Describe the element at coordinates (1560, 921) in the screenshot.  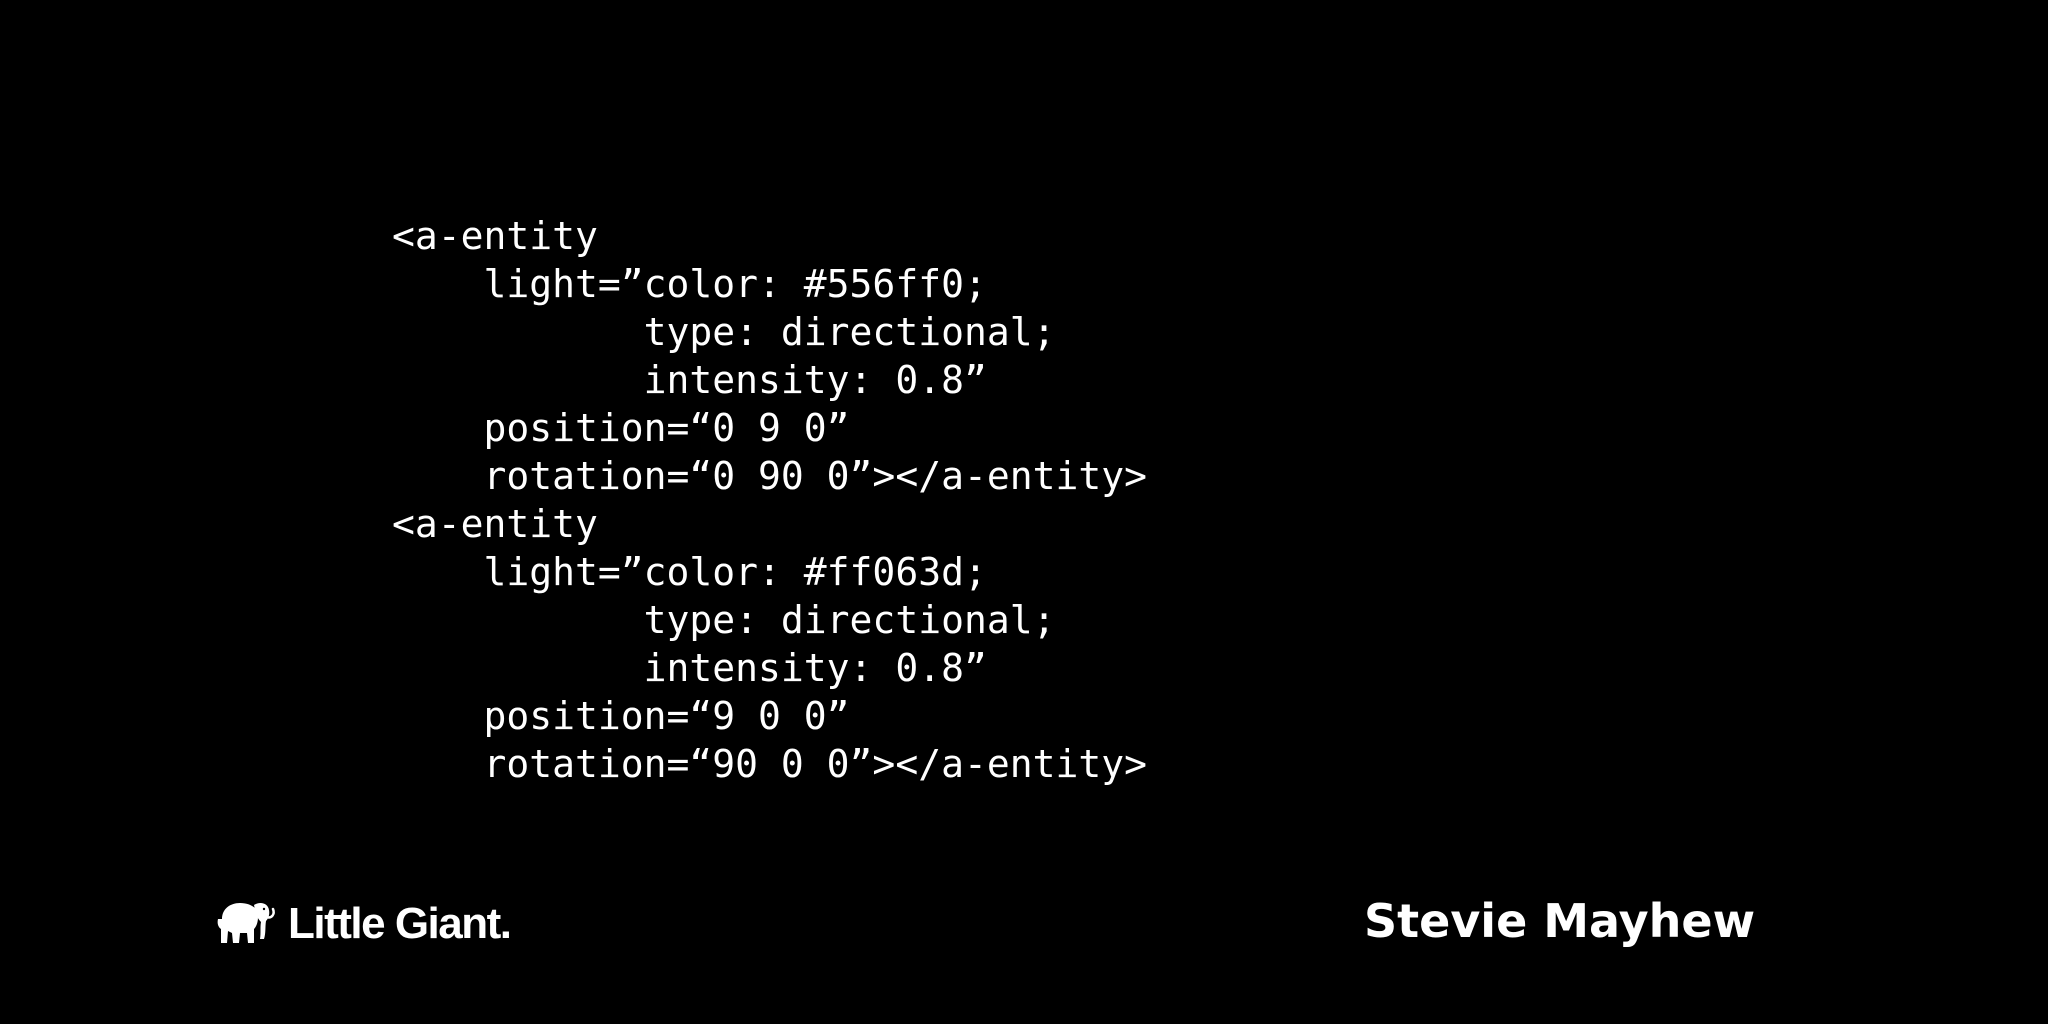
I see `speaker-name: Stevie Mayhew` at that location.